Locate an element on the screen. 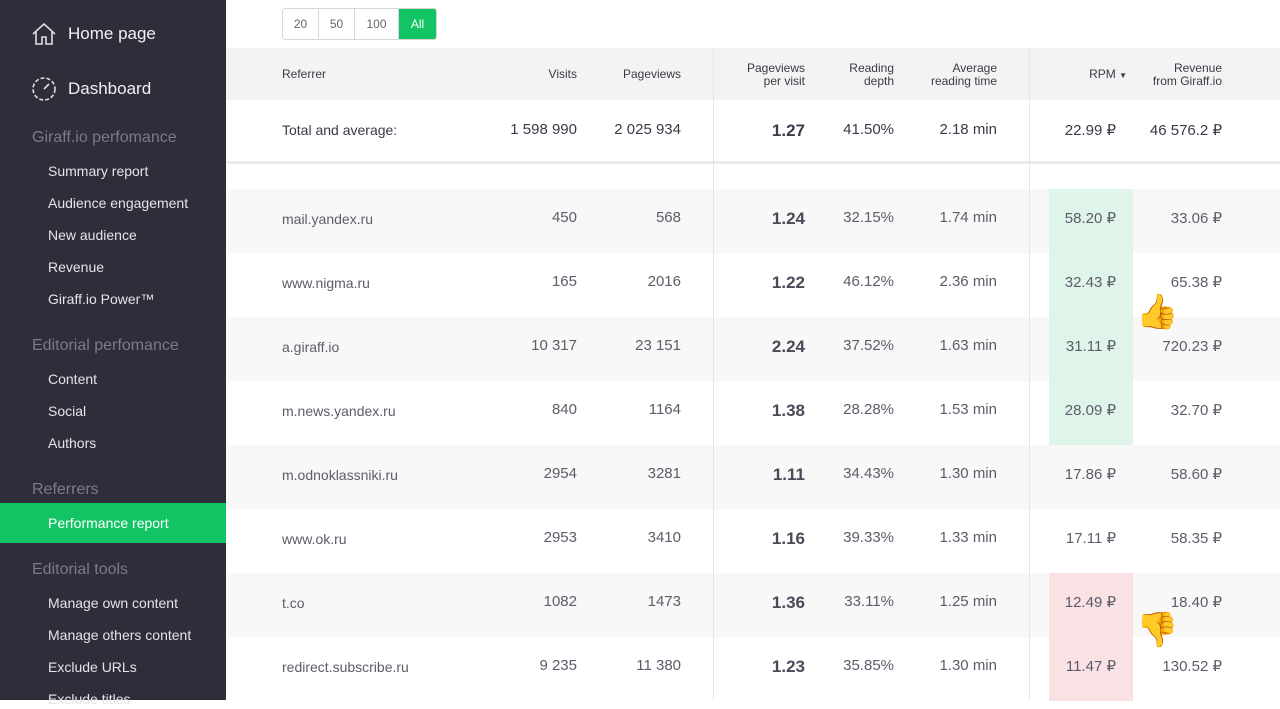 This screenshot has width=1280, height=709. sidebar-item-label: Home page is located at coordinates (112, 33).